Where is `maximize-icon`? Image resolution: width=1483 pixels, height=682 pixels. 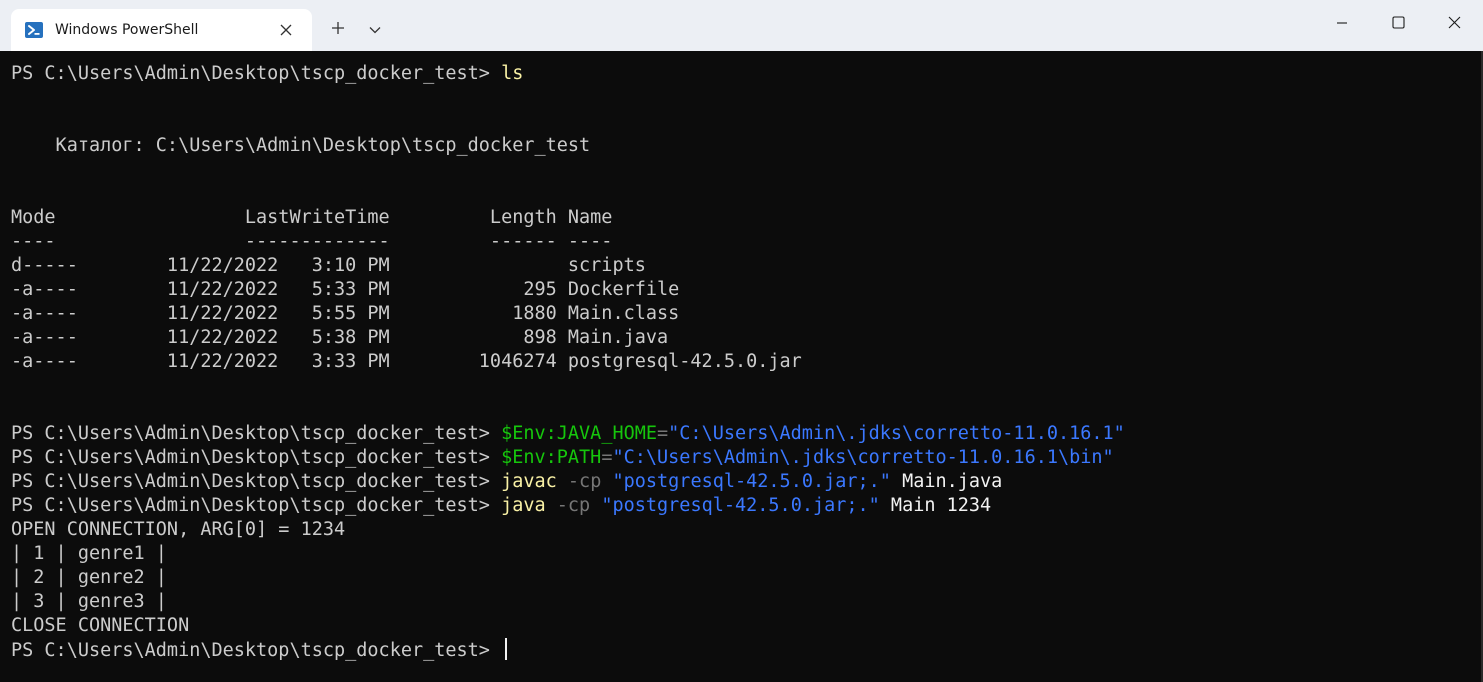 maximize-icon is located at coordinates (1398, 25).